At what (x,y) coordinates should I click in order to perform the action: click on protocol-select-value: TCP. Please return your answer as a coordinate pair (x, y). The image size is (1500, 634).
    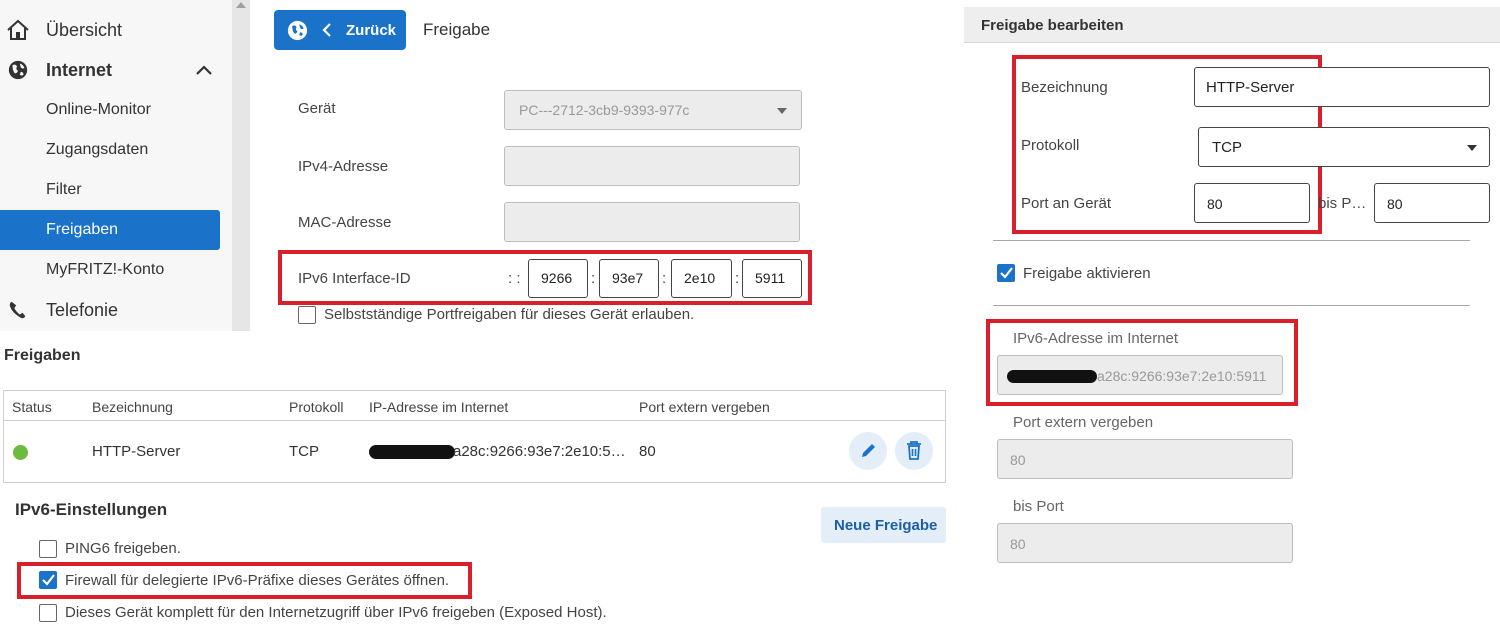
    Looking at the image, I should click on (1227, 147).